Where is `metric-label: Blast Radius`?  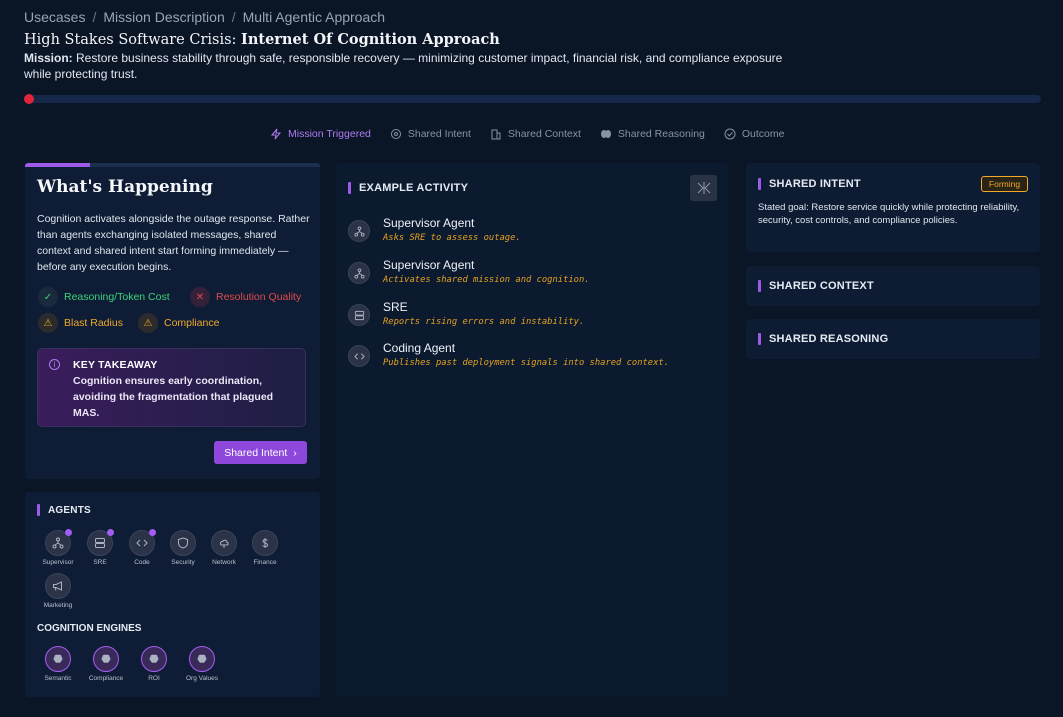 metric-label: Blast Radius is located at coordinates (93, 323).